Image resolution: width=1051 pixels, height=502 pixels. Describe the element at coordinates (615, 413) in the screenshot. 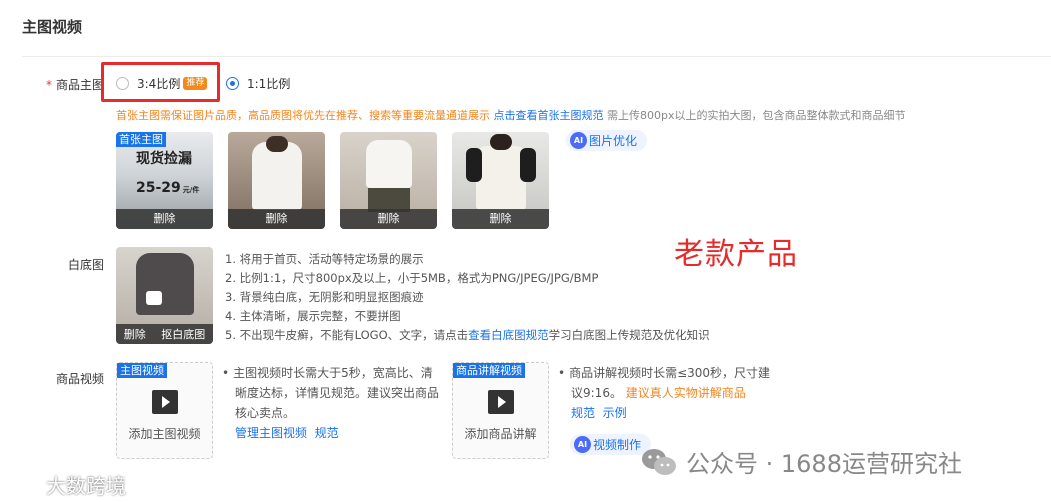

I see `explain-video-example-link: 示例` at that location.